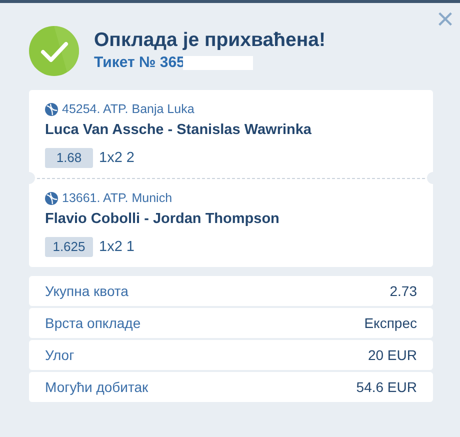  What do you see at coordinates (69, 158) in the screenshot?
I see `odds-value: 1.68` at bounding box center [69, 158].